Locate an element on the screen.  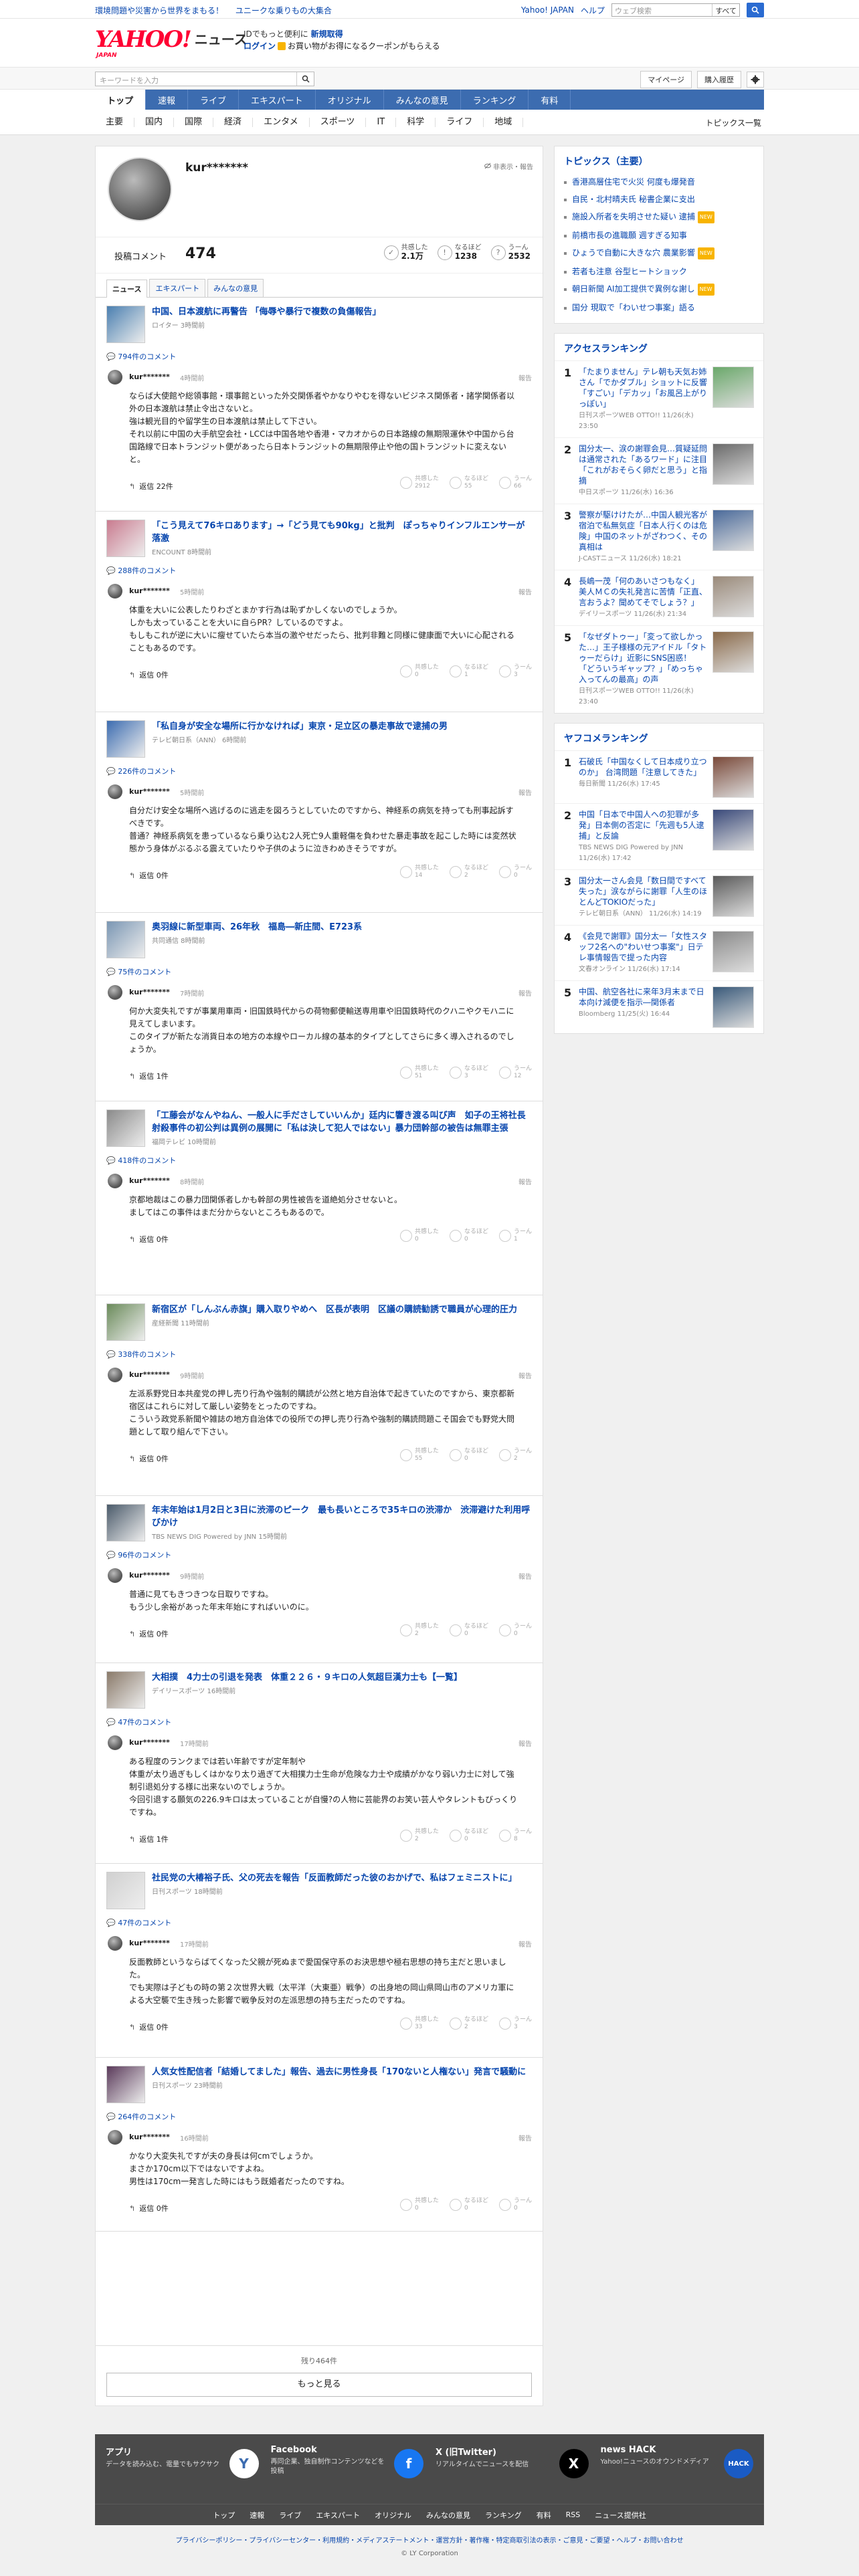
category-tab-7: 科学 is located at coordinates (416, 123).